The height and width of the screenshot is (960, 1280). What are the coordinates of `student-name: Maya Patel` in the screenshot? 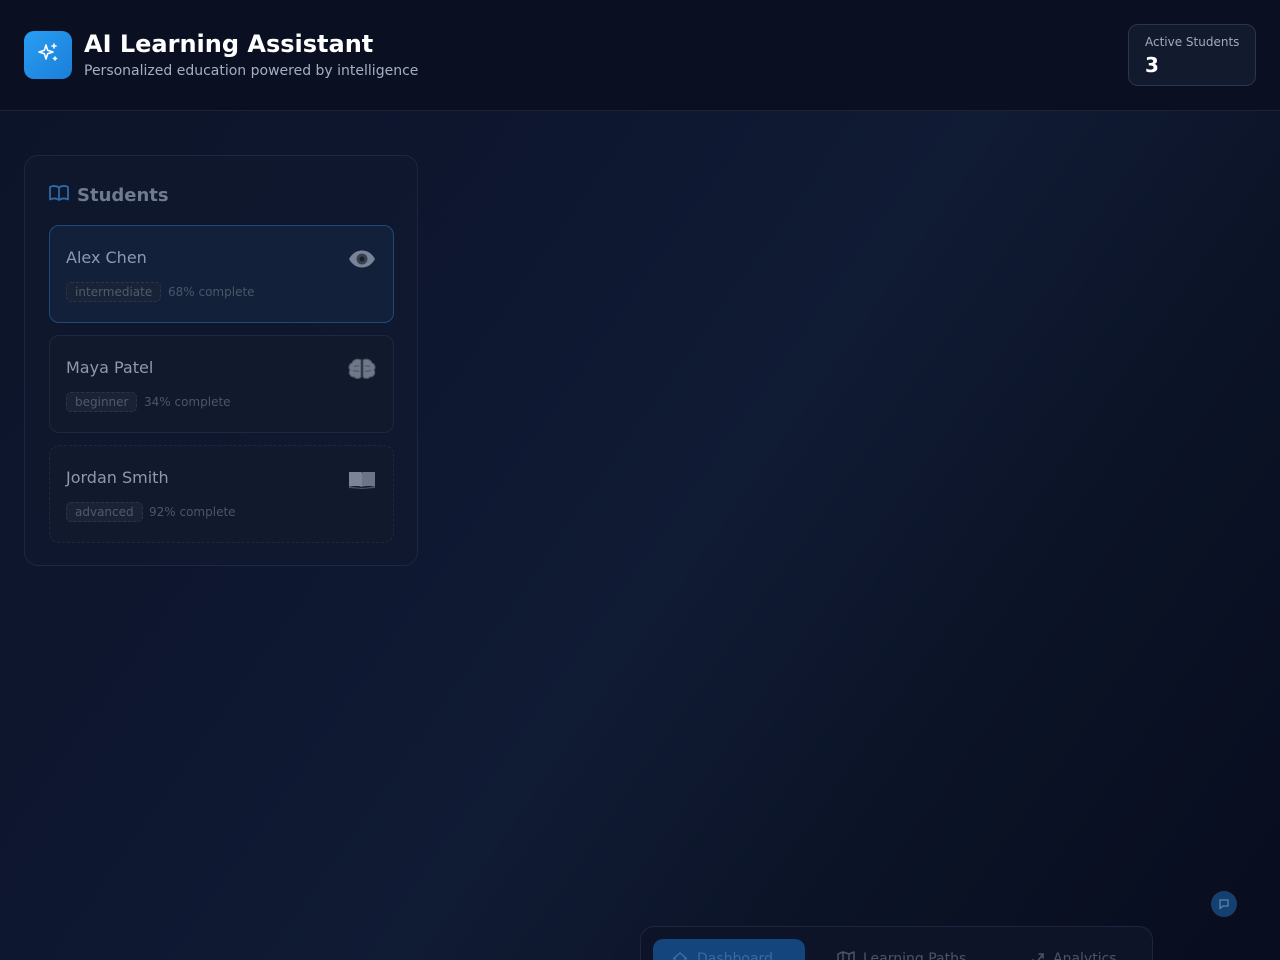 It's located at (110, 367).